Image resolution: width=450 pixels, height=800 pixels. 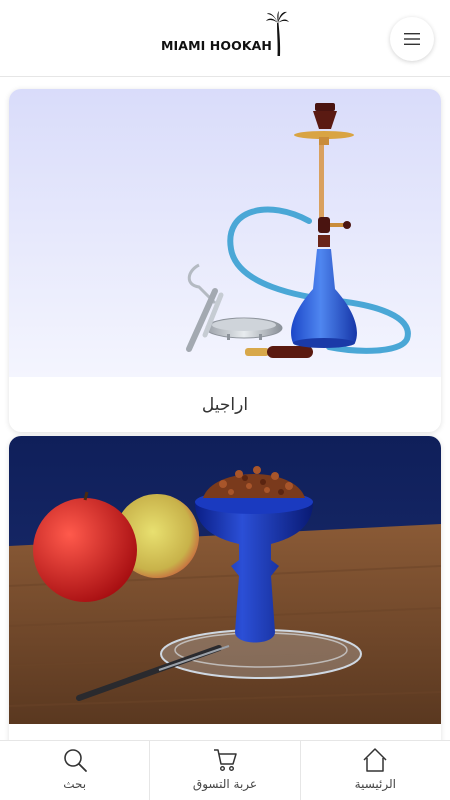 What do you see at coordinates (225, 784) in the screenshot?
I see `nav-cart-label: عربة التسوق` at bounding box center [225, 784].